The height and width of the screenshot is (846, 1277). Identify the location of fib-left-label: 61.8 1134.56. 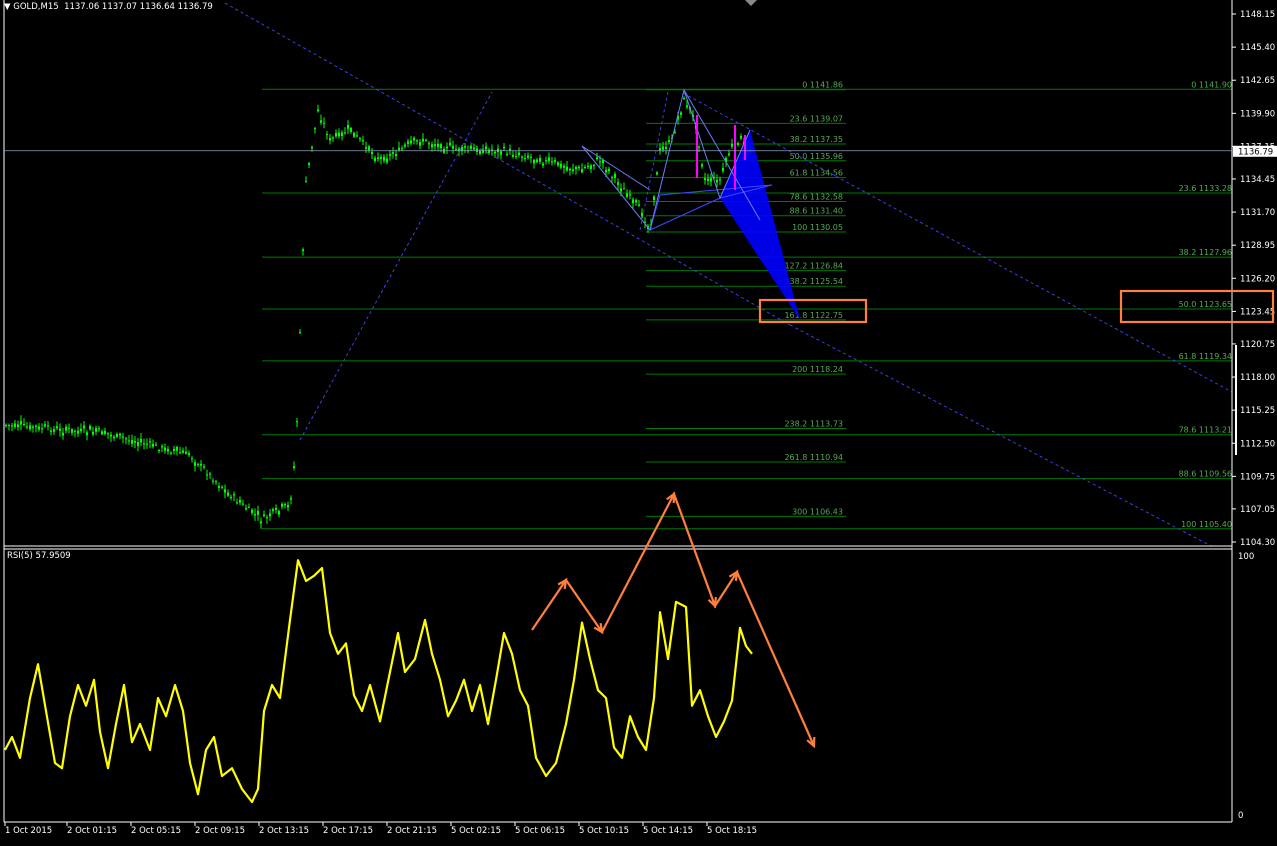
(816, 173).